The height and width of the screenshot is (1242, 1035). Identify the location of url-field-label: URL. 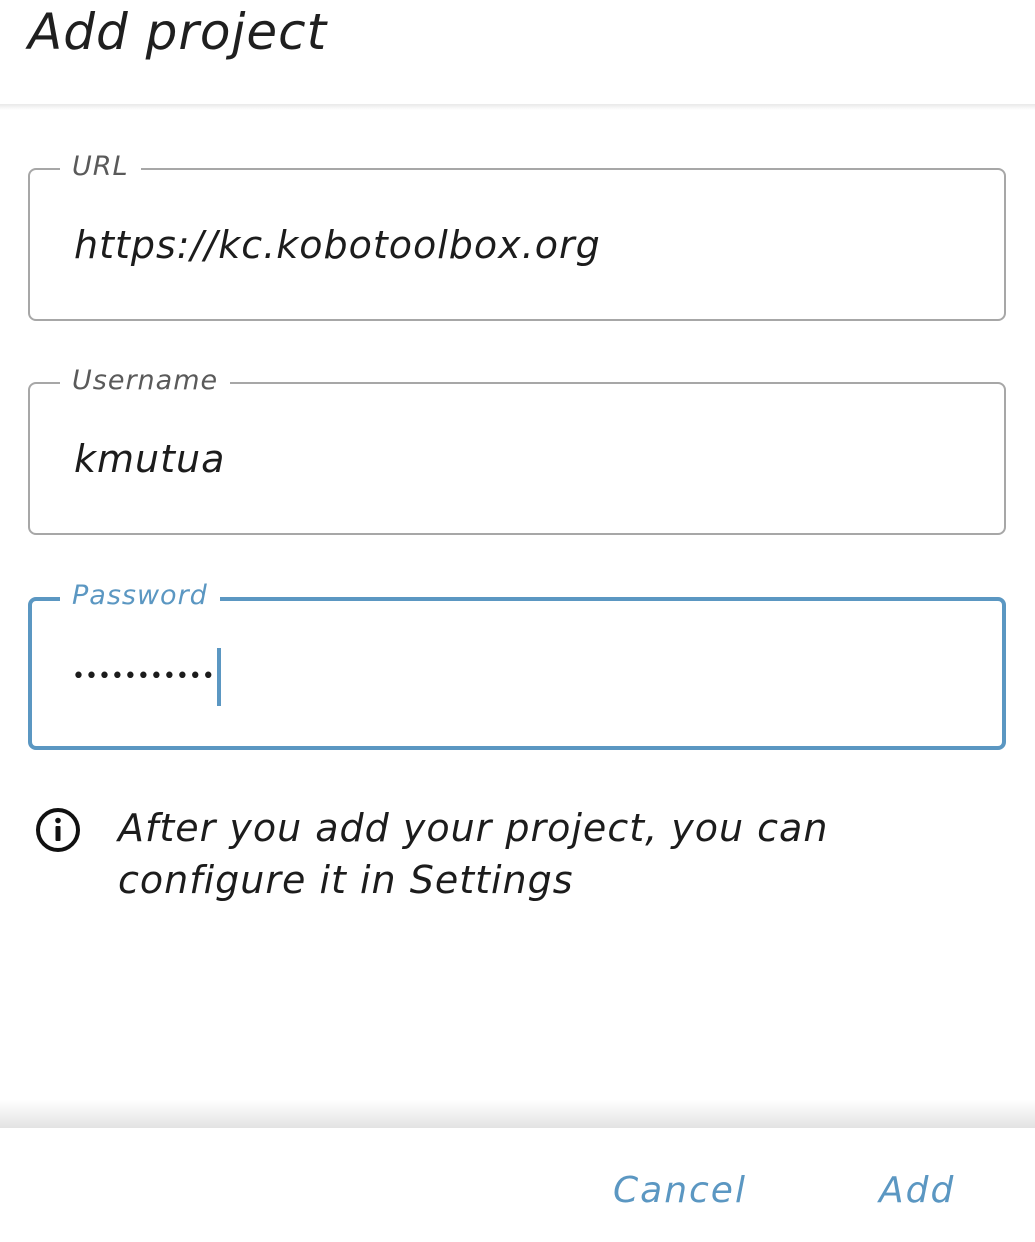
(100, 167).